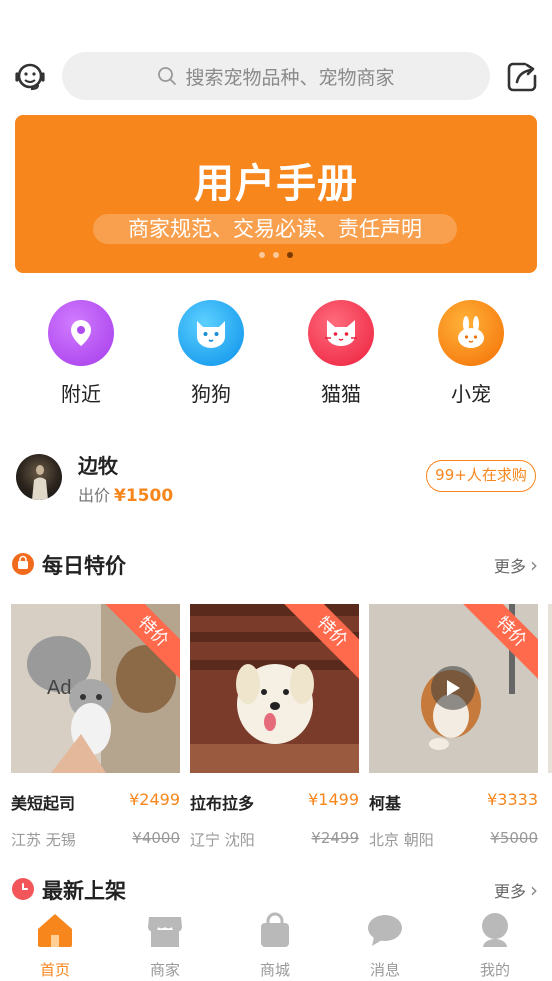  What do you see at coordinates (95, 688) in the screenshot?
I see `product-image: Ad 特价` at bounding box center [95, 688].